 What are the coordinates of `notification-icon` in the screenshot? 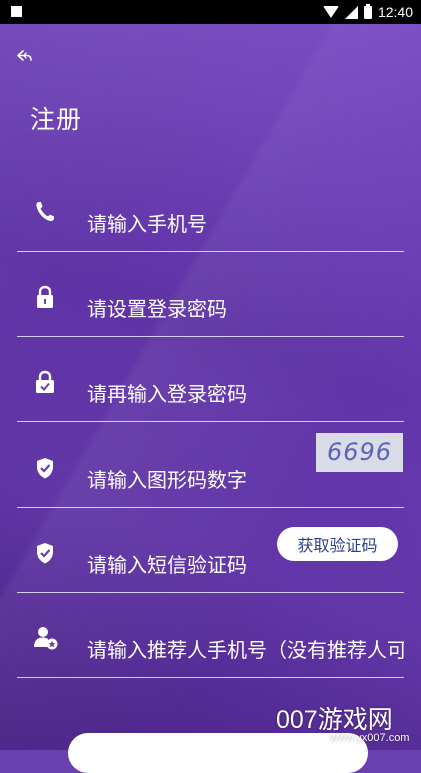 It's located at (16, 11).